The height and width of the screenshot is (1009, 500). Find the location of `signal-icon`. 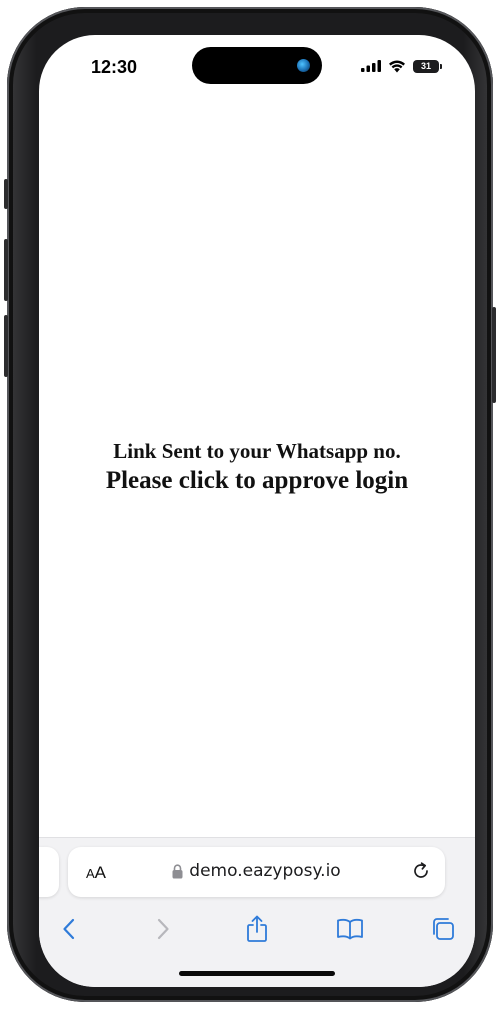

signal-icon is located at coordinates (371, 66).